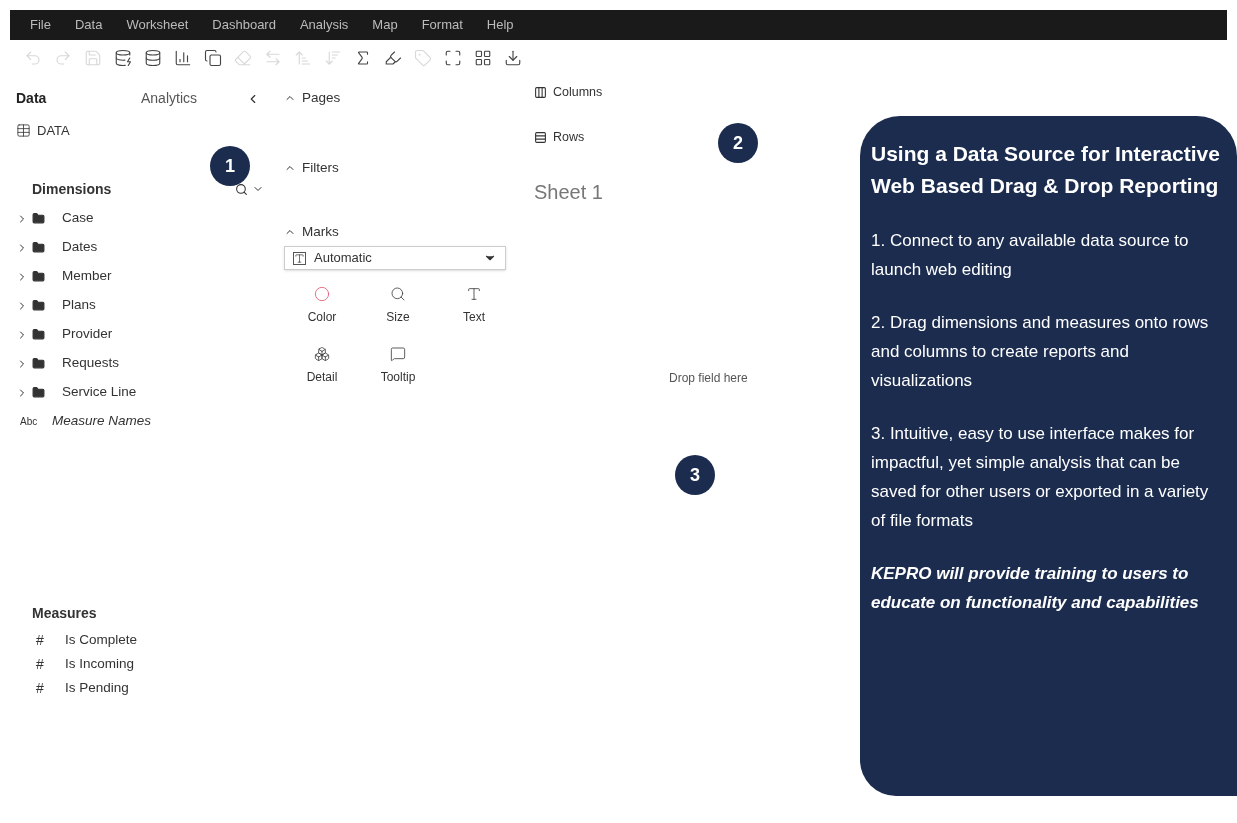  What do you see at coordinates (398, 366) in the screenshot?
I see `marks-button: Tooltip` at bounding box center [398, 366].